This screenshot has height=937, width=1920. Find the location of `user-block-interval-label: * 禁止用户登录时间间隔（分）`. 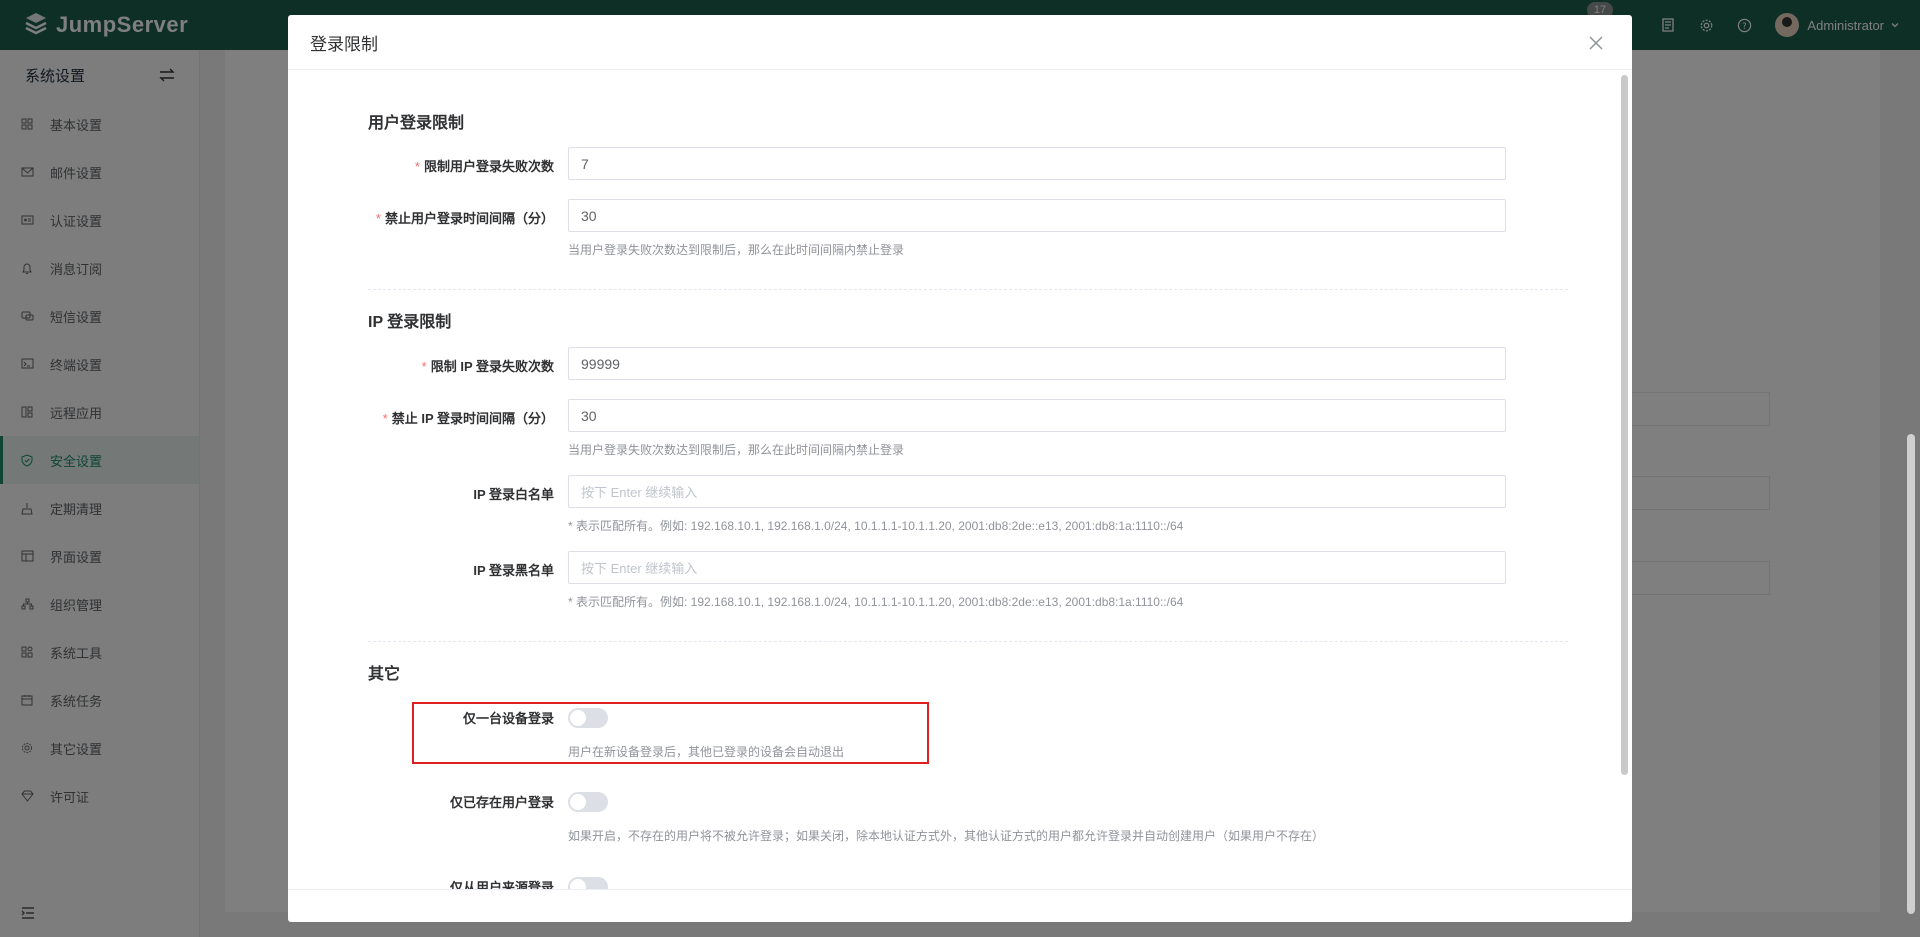

user-block-interval-label: * 禁止用户登录时间间隔（分） is located at coordinates (464, 218).